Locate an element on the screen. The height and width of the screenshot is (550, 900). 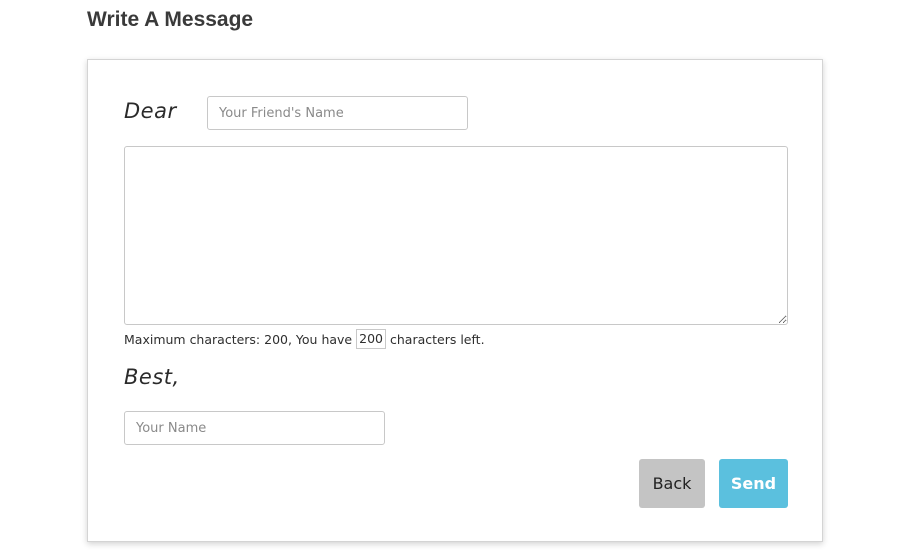
page-title: Write A Message is located at coordinates (170, 19).